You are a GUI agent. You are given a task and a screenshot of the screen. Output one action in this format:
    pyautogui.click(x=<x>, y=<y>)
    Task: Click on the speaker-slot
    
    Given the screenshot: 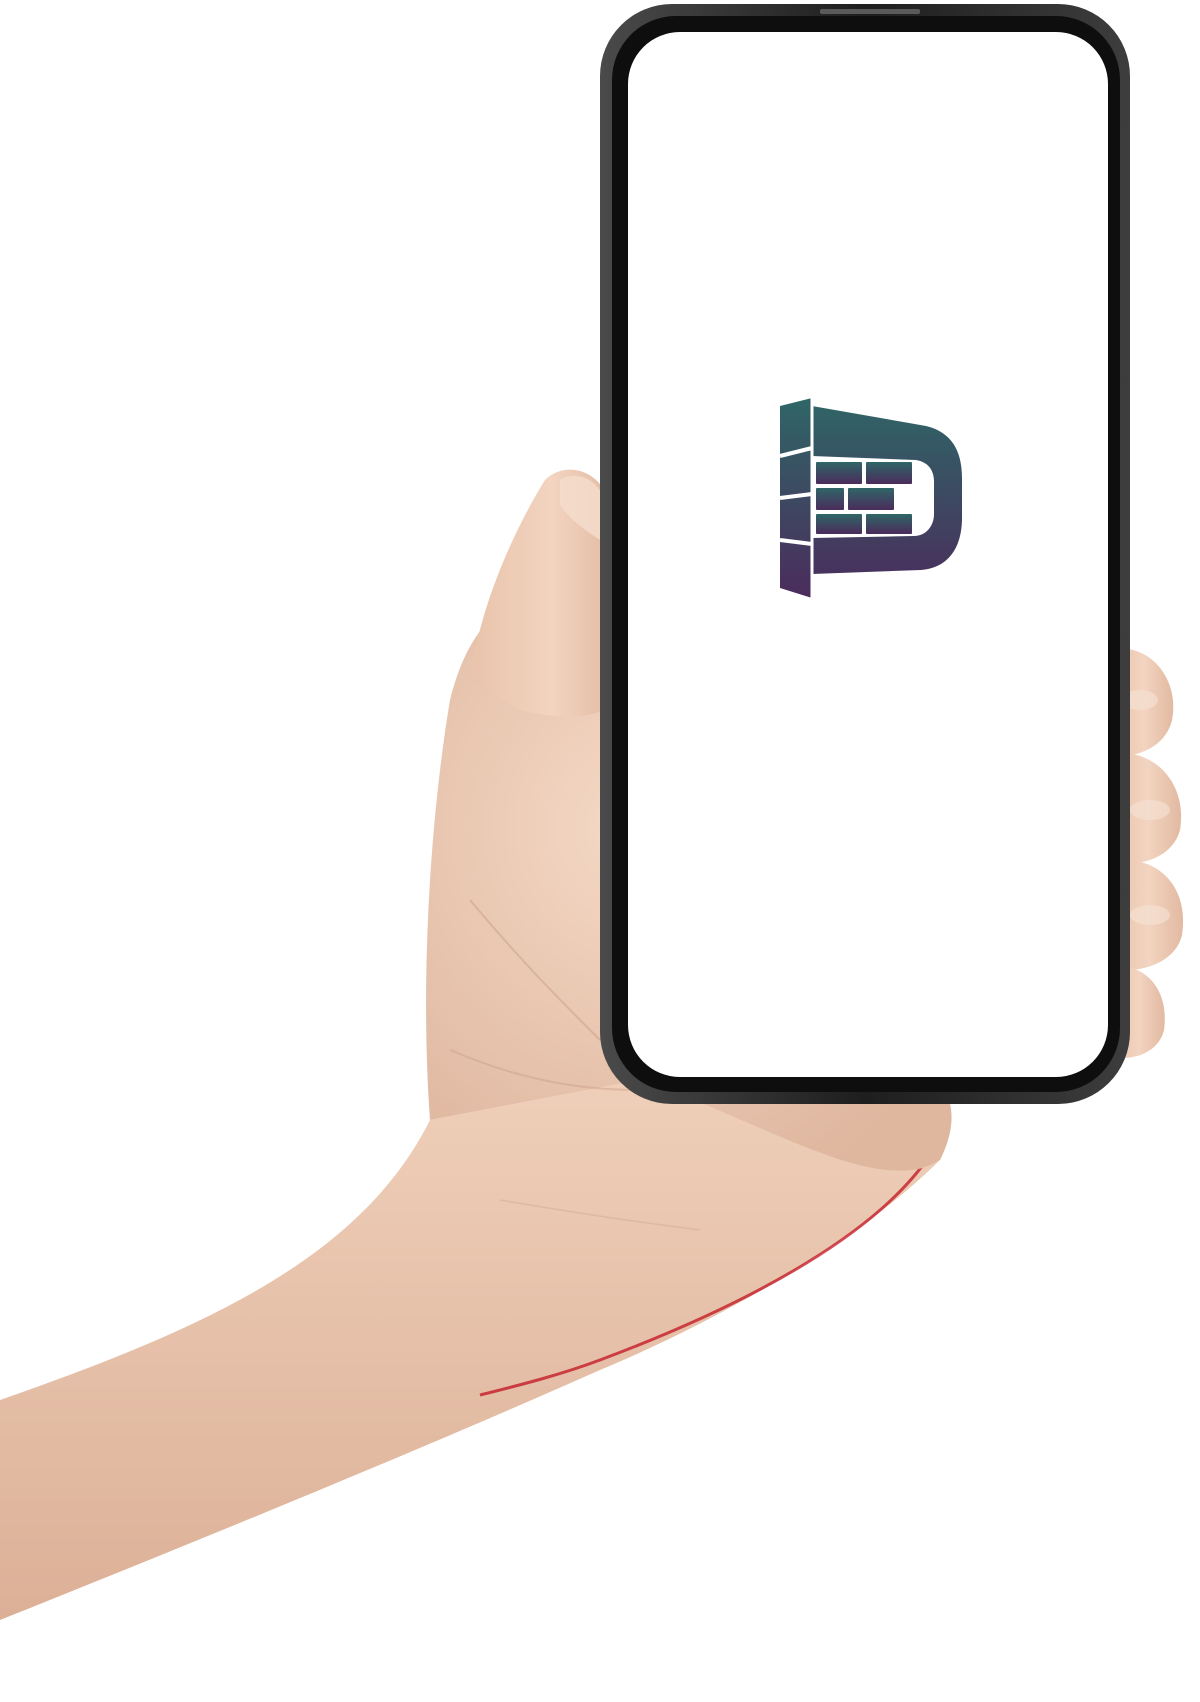 What is the action you would take?
    pyautogui.click(x=870, y=11)
    